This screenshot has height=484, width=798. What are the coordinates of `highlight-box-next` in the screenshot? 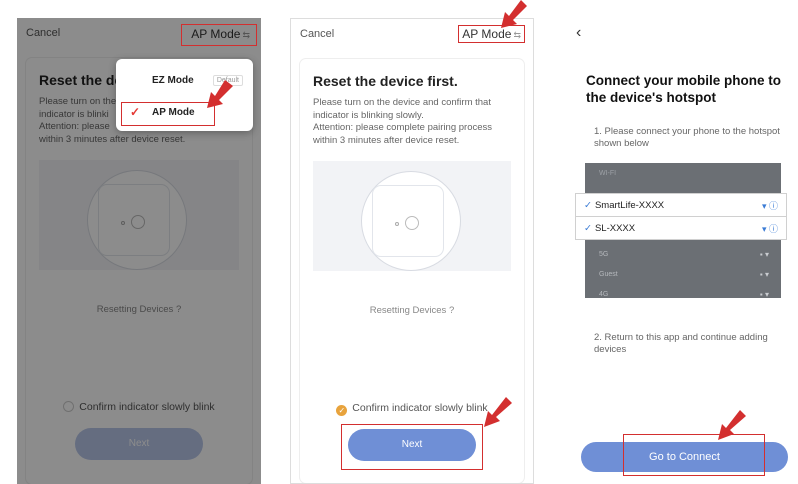 It's located at (412, 447).